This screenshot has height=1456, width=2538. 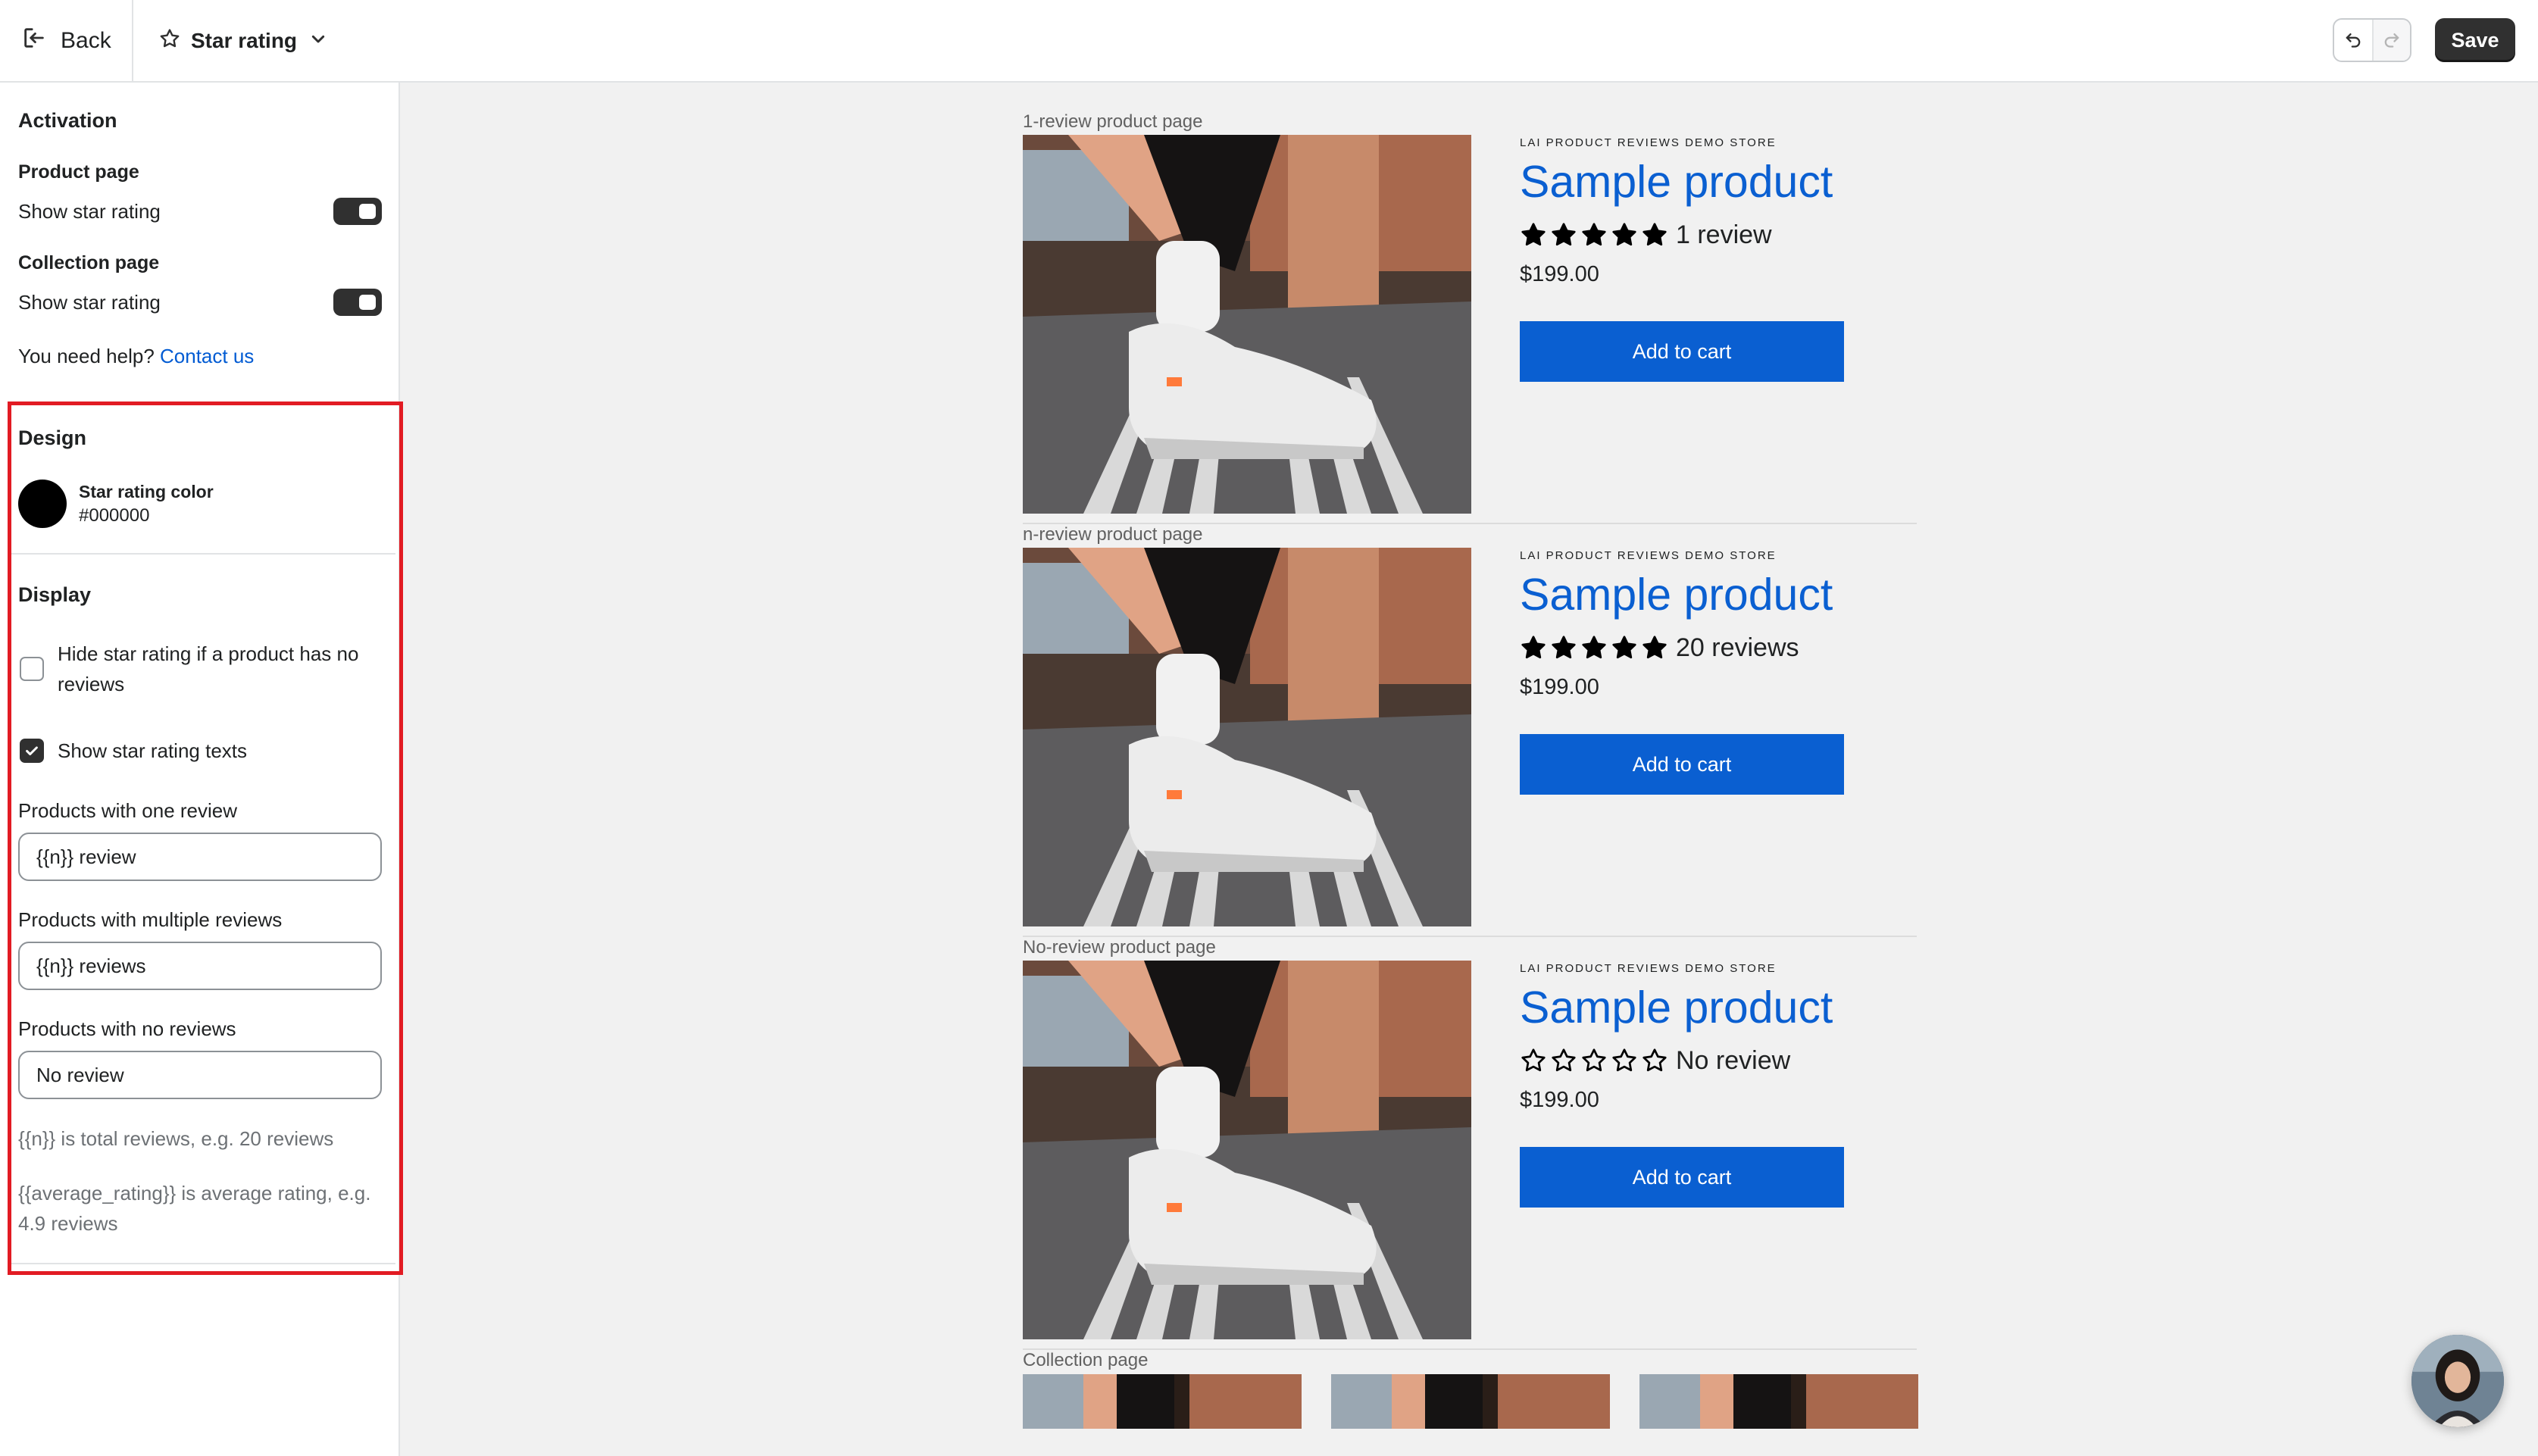 I want to click on back-label: Back, so click(x=86, y=40).